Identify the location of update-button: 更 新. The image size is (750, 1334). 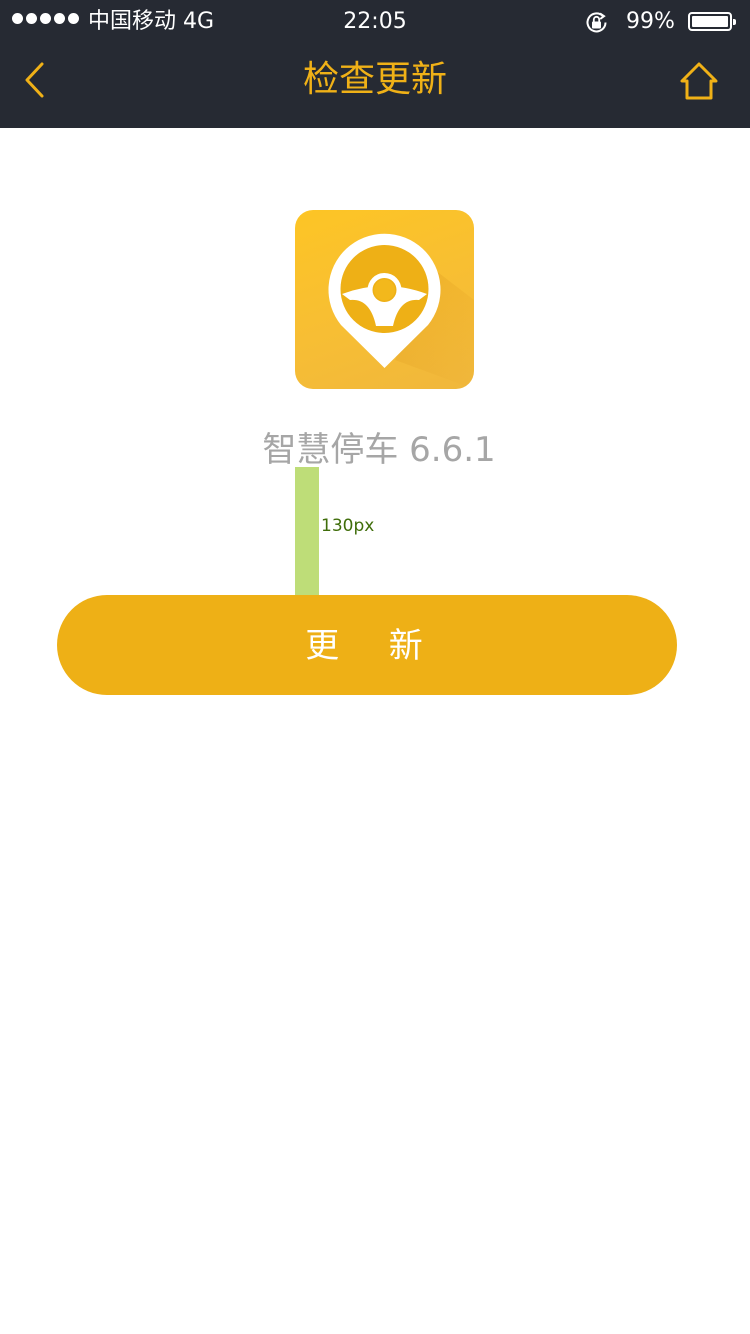
(367, 645).